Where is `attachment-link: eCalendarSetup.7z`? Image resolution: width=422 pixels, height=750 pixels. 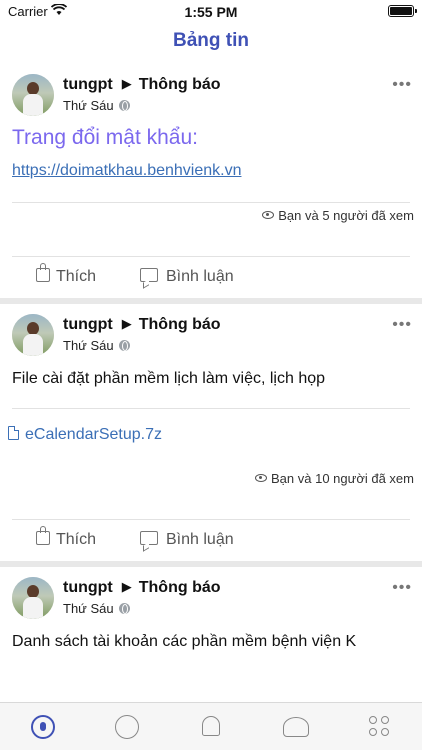
attachment-link: eCalendarSetup.7z is located at coordinates (85, 435).